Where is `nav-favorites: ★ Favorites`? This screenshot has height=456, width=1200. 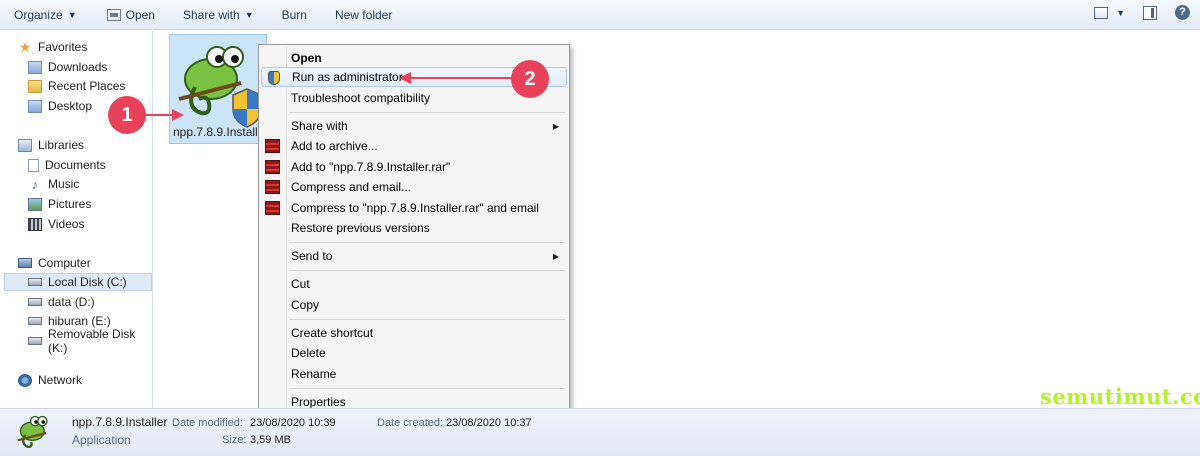 nav-favorites: ★ Favorites is located at coordinates (85, 47).